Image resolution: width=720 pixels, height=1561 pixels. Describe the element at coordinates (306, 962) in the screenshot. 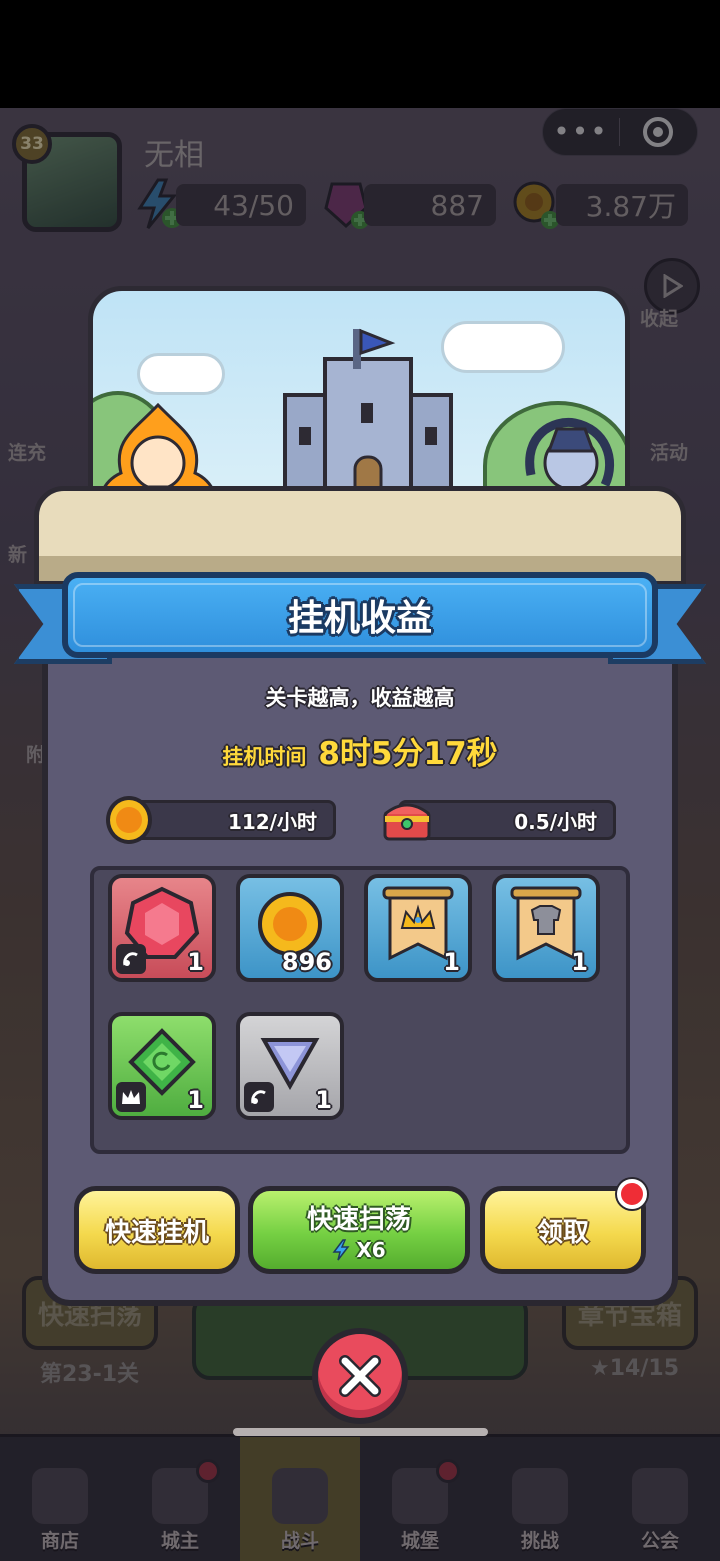

I see `reward-count: 896` at that location.